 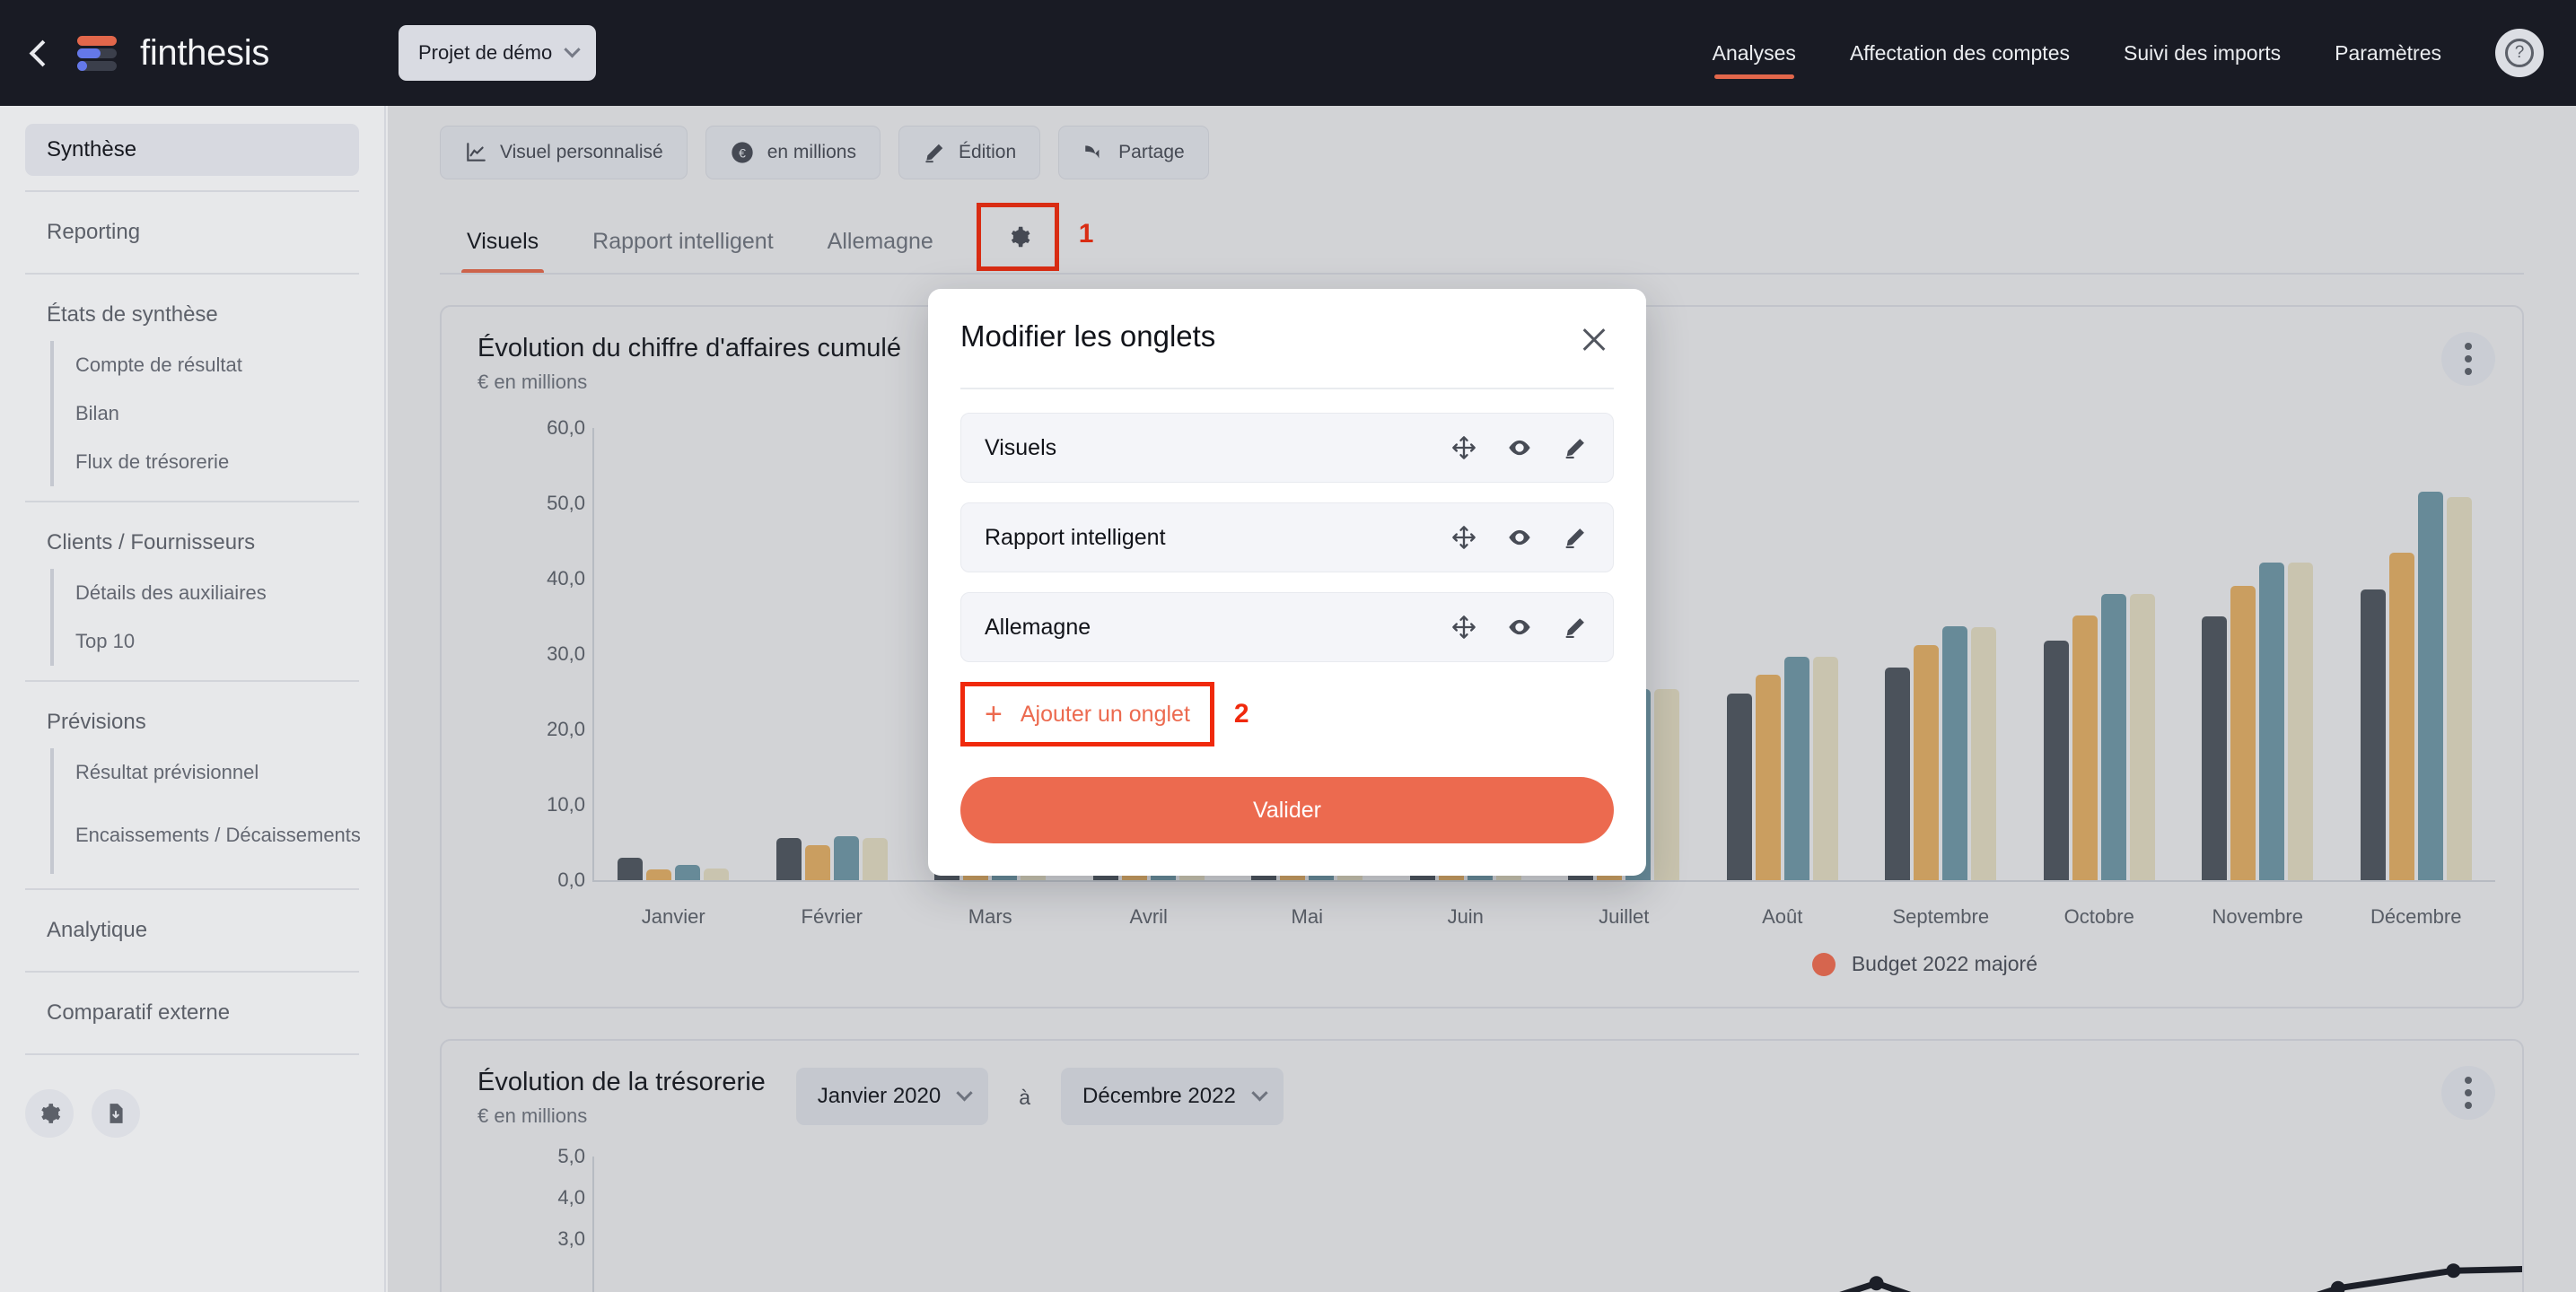 I want to click on sidebar-subitem-bilan: Bilan, so click(x=217, y=413).